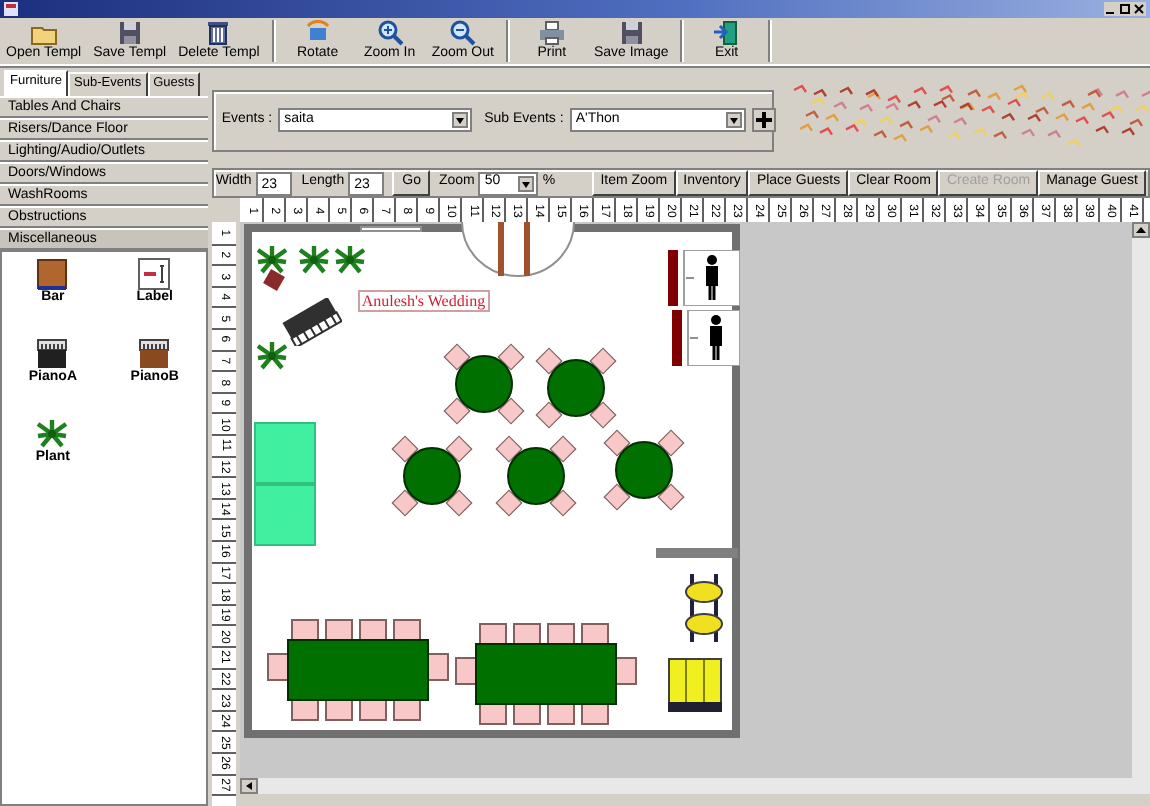 The image size is (1150, 806). Describe the element at coordinates (389, 33) in the screenshot. I see `zoom-in-icon` at that location.